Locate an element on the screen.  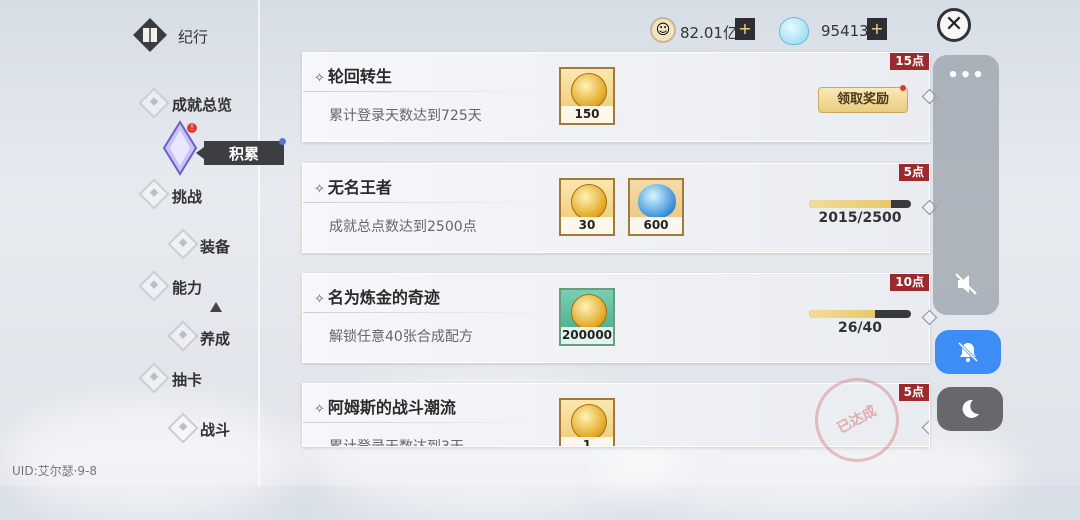
reward-item: 200000 is located at coordinates (587, 317).